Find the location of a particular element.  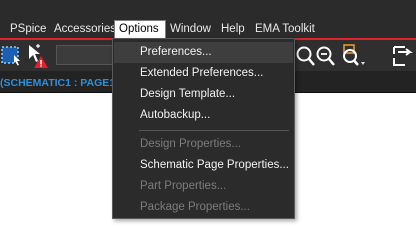

menu-ema-toolkit: EMA Toolkit is located at coordinates (285, 29).